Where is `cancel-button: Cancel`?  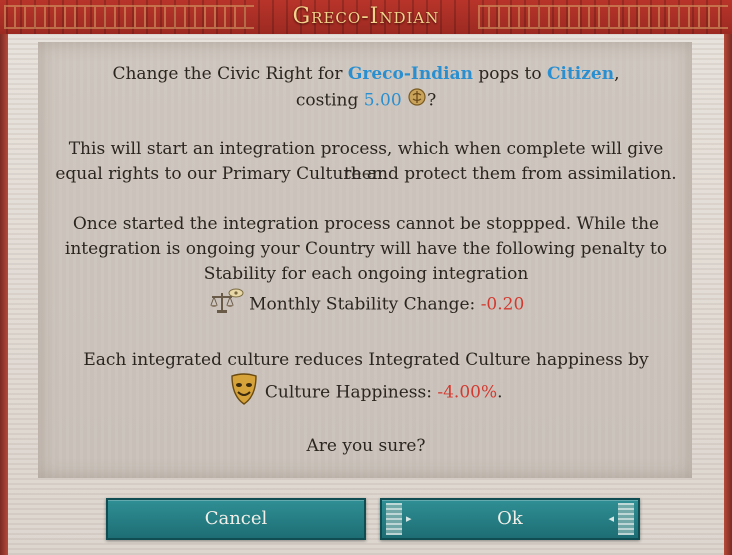 cancel-button: Cancel is located at coordinates (236, 519).